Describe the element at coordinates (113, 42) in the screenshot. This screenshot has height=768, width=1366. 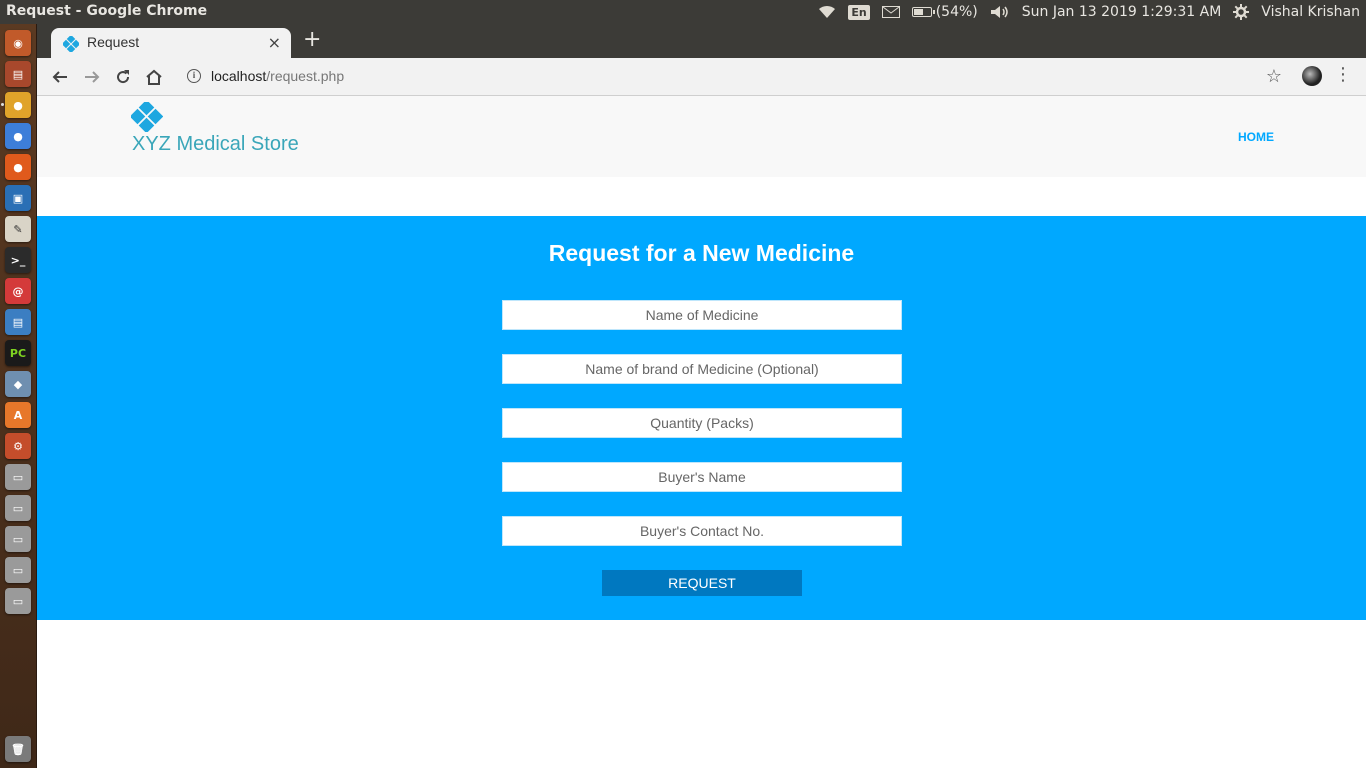
I see `tab-title: Request` at that location.